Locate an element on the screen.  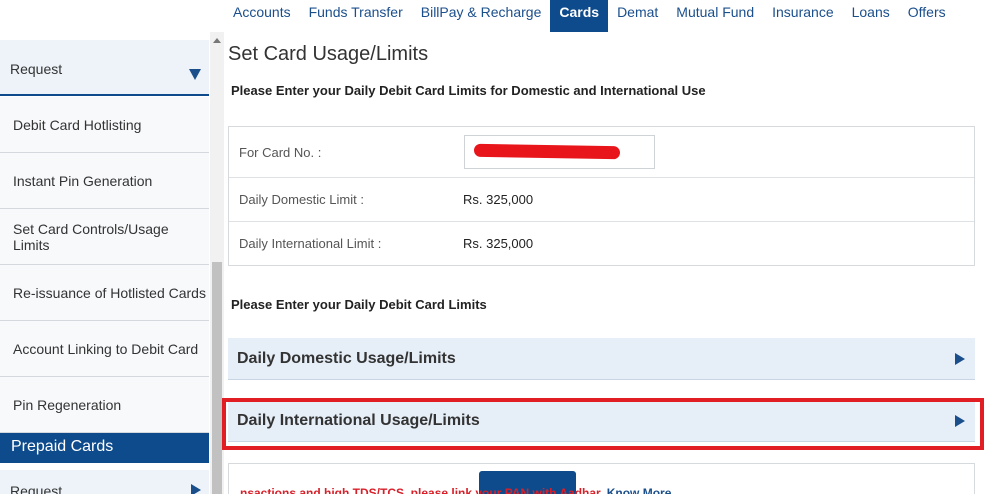
domestic-usage-label: Daily Domestic Usage/Limits is located at coordinates (346, 358).